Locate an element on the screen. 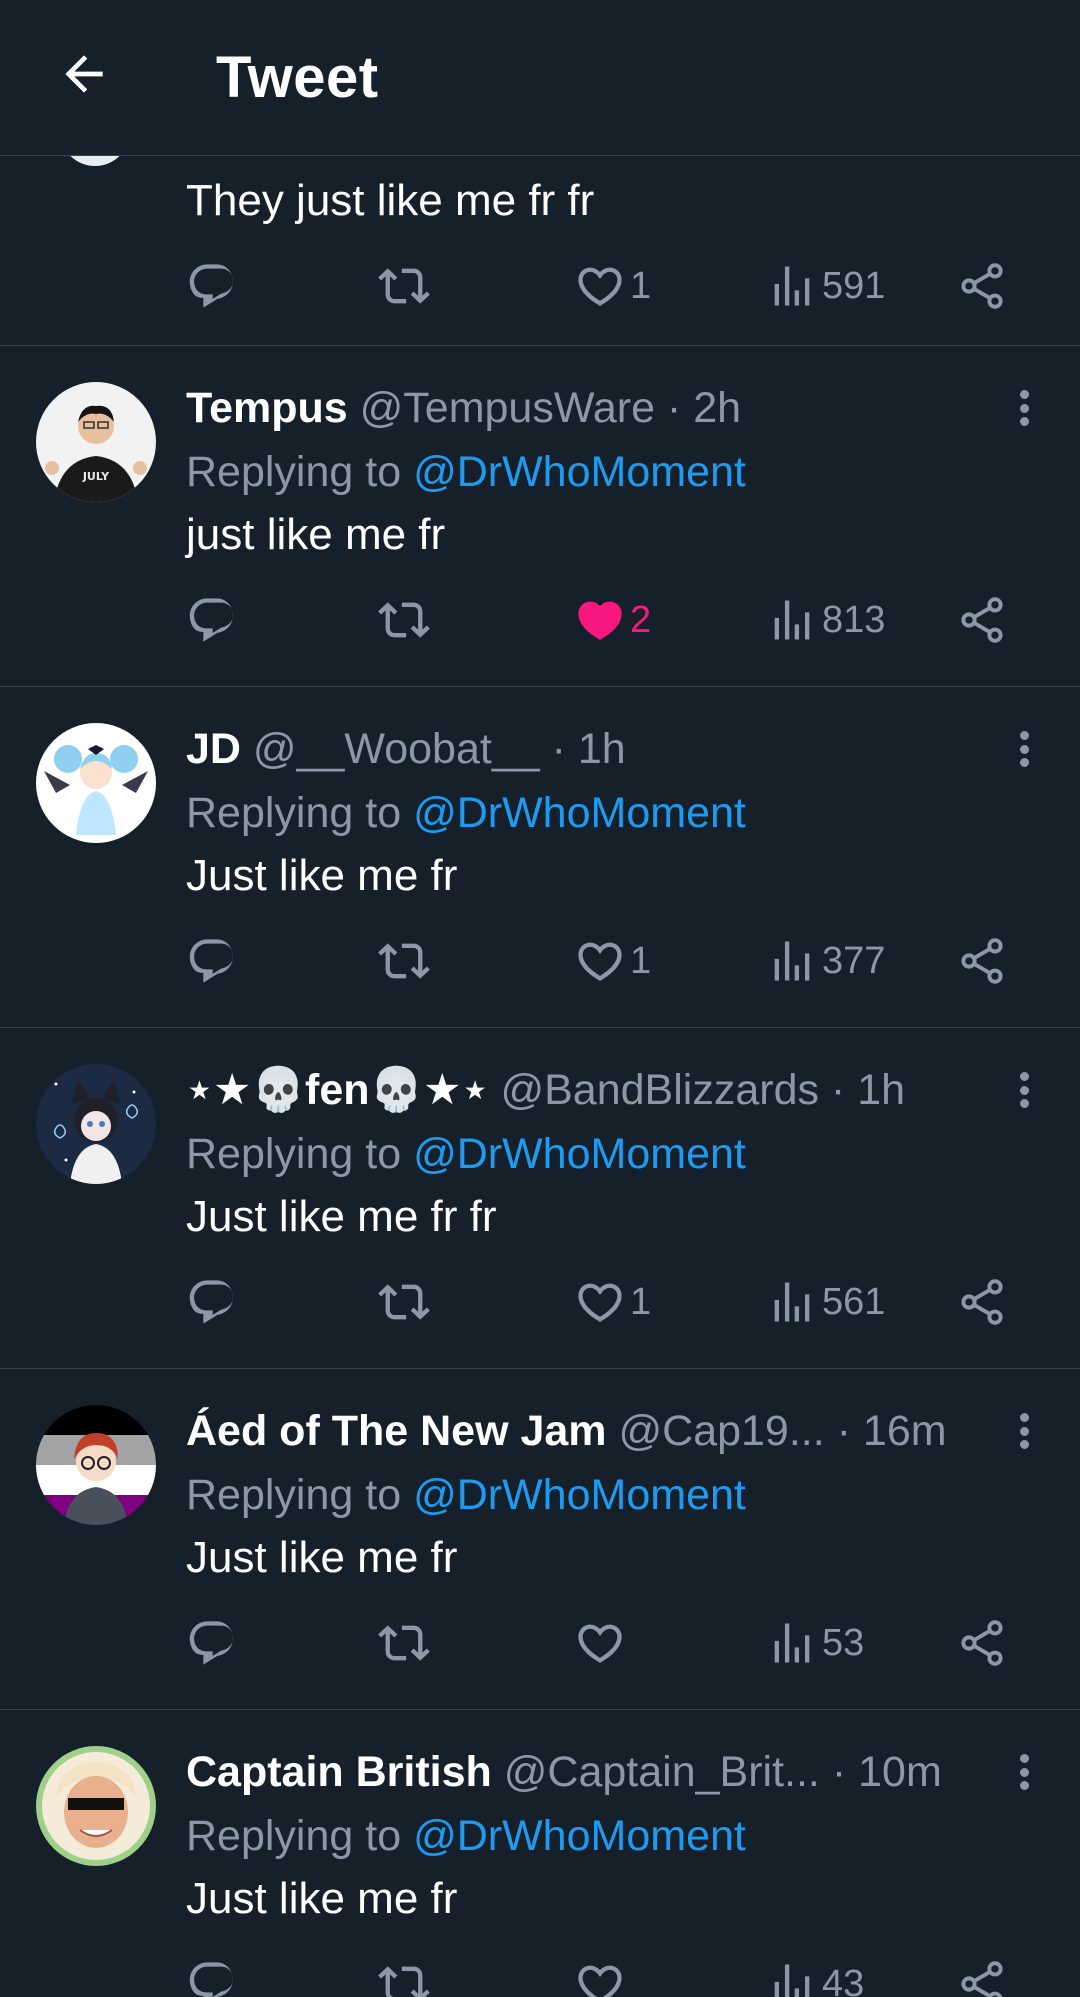  tweet-actions: 1 591 is located at coordinates (601, 286).